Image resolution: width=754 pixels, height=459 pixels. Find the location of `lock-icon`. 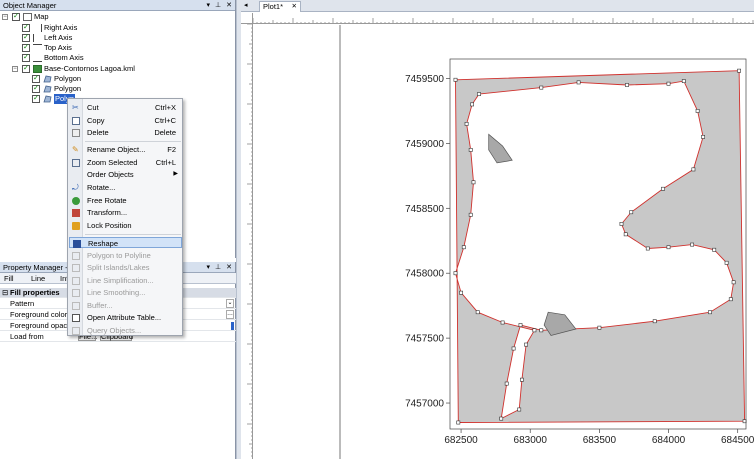

lock-icon is located at coordinates (76, 226).